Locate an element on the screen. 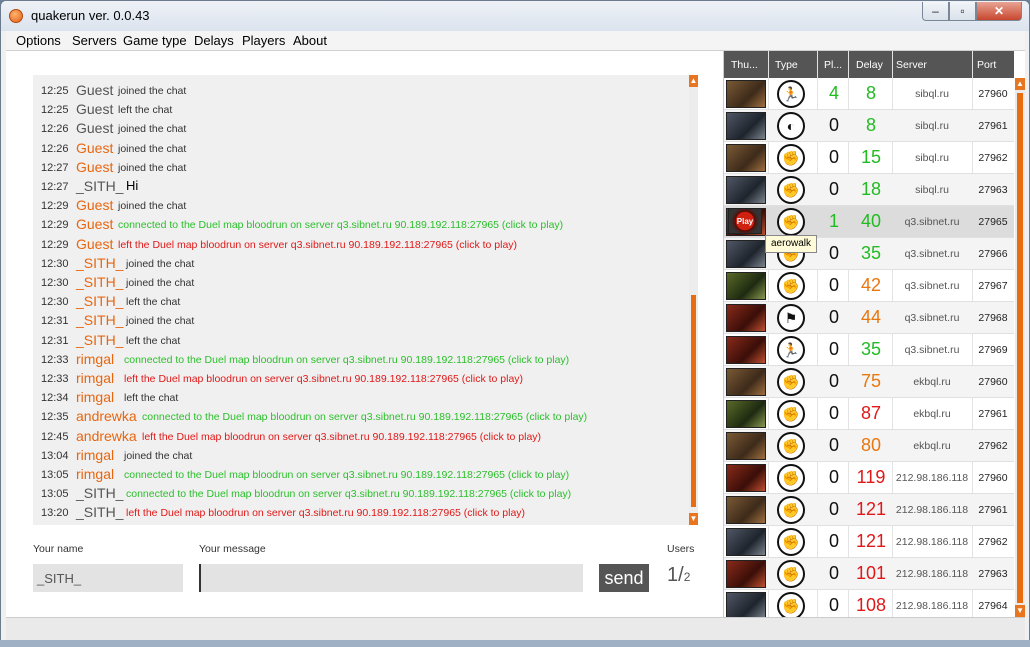 The height and width of the screenshot is (647, 1030). name-field: _SITH_ is located at coordinates (108, 578).